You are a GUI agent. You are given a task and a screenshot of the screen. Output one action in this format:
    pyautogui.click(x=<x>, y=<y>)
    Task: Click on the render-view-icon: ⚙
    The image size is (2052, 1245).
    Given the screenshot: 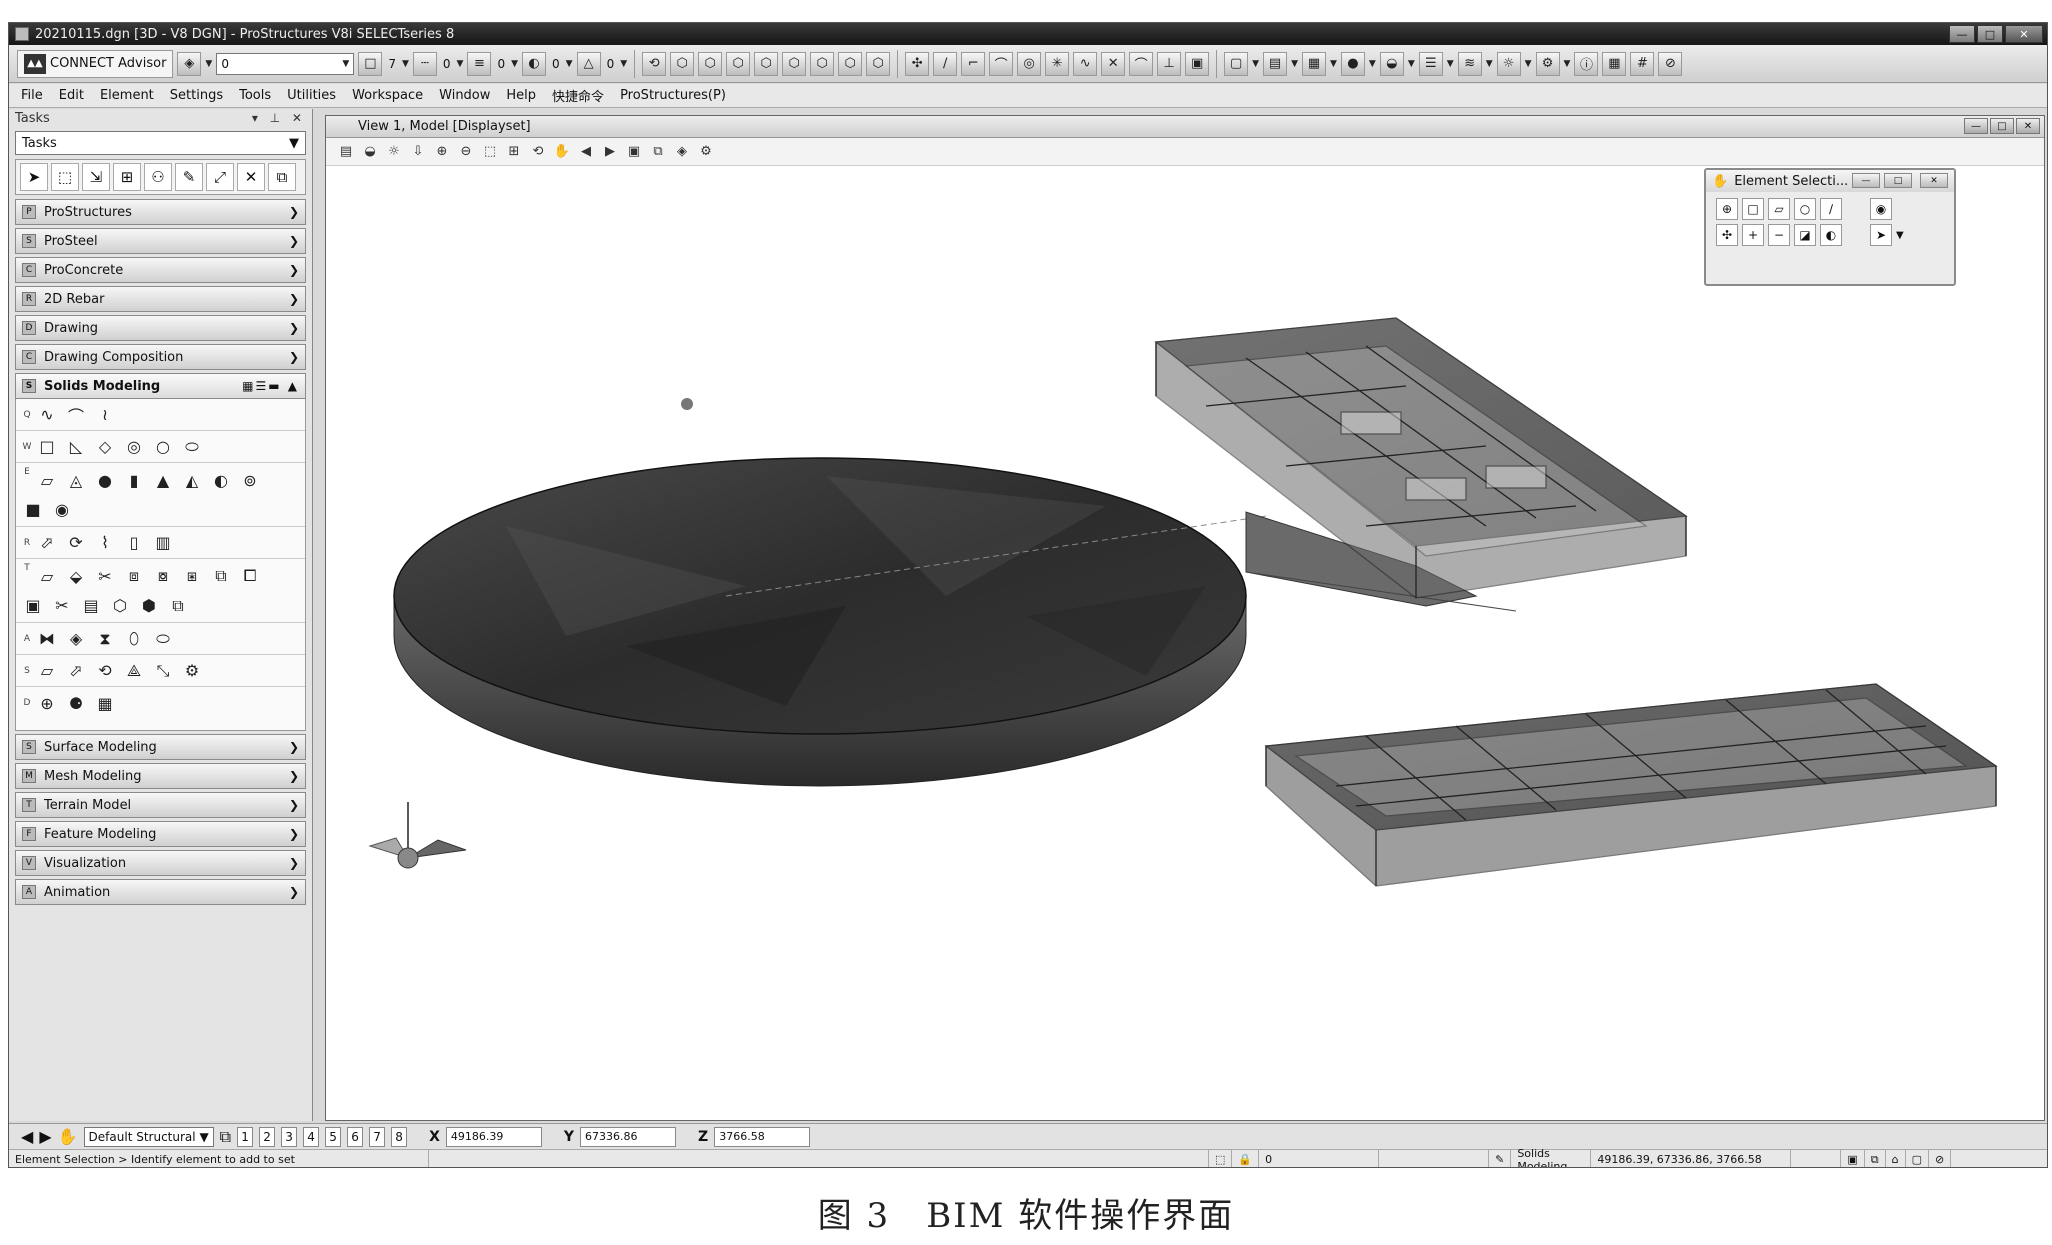 What is the action you would take?
    pyautogui.click(x=706, y=152)
    